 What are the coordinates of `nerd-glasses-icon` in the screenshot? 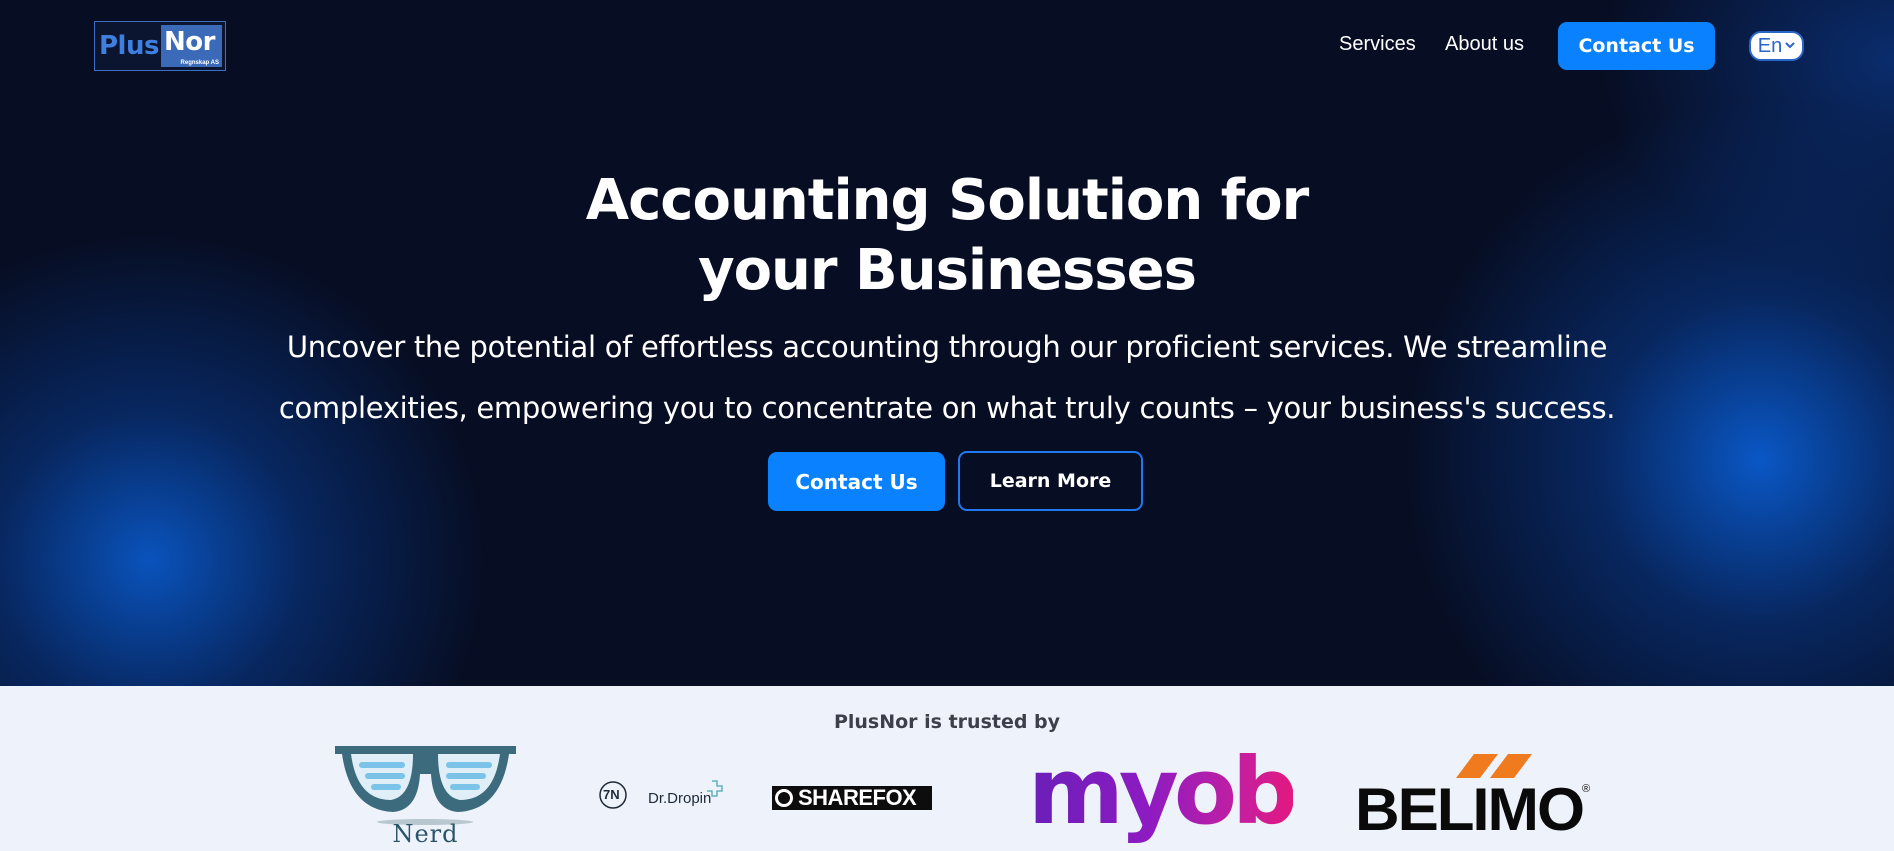 It's located at (425, 785).